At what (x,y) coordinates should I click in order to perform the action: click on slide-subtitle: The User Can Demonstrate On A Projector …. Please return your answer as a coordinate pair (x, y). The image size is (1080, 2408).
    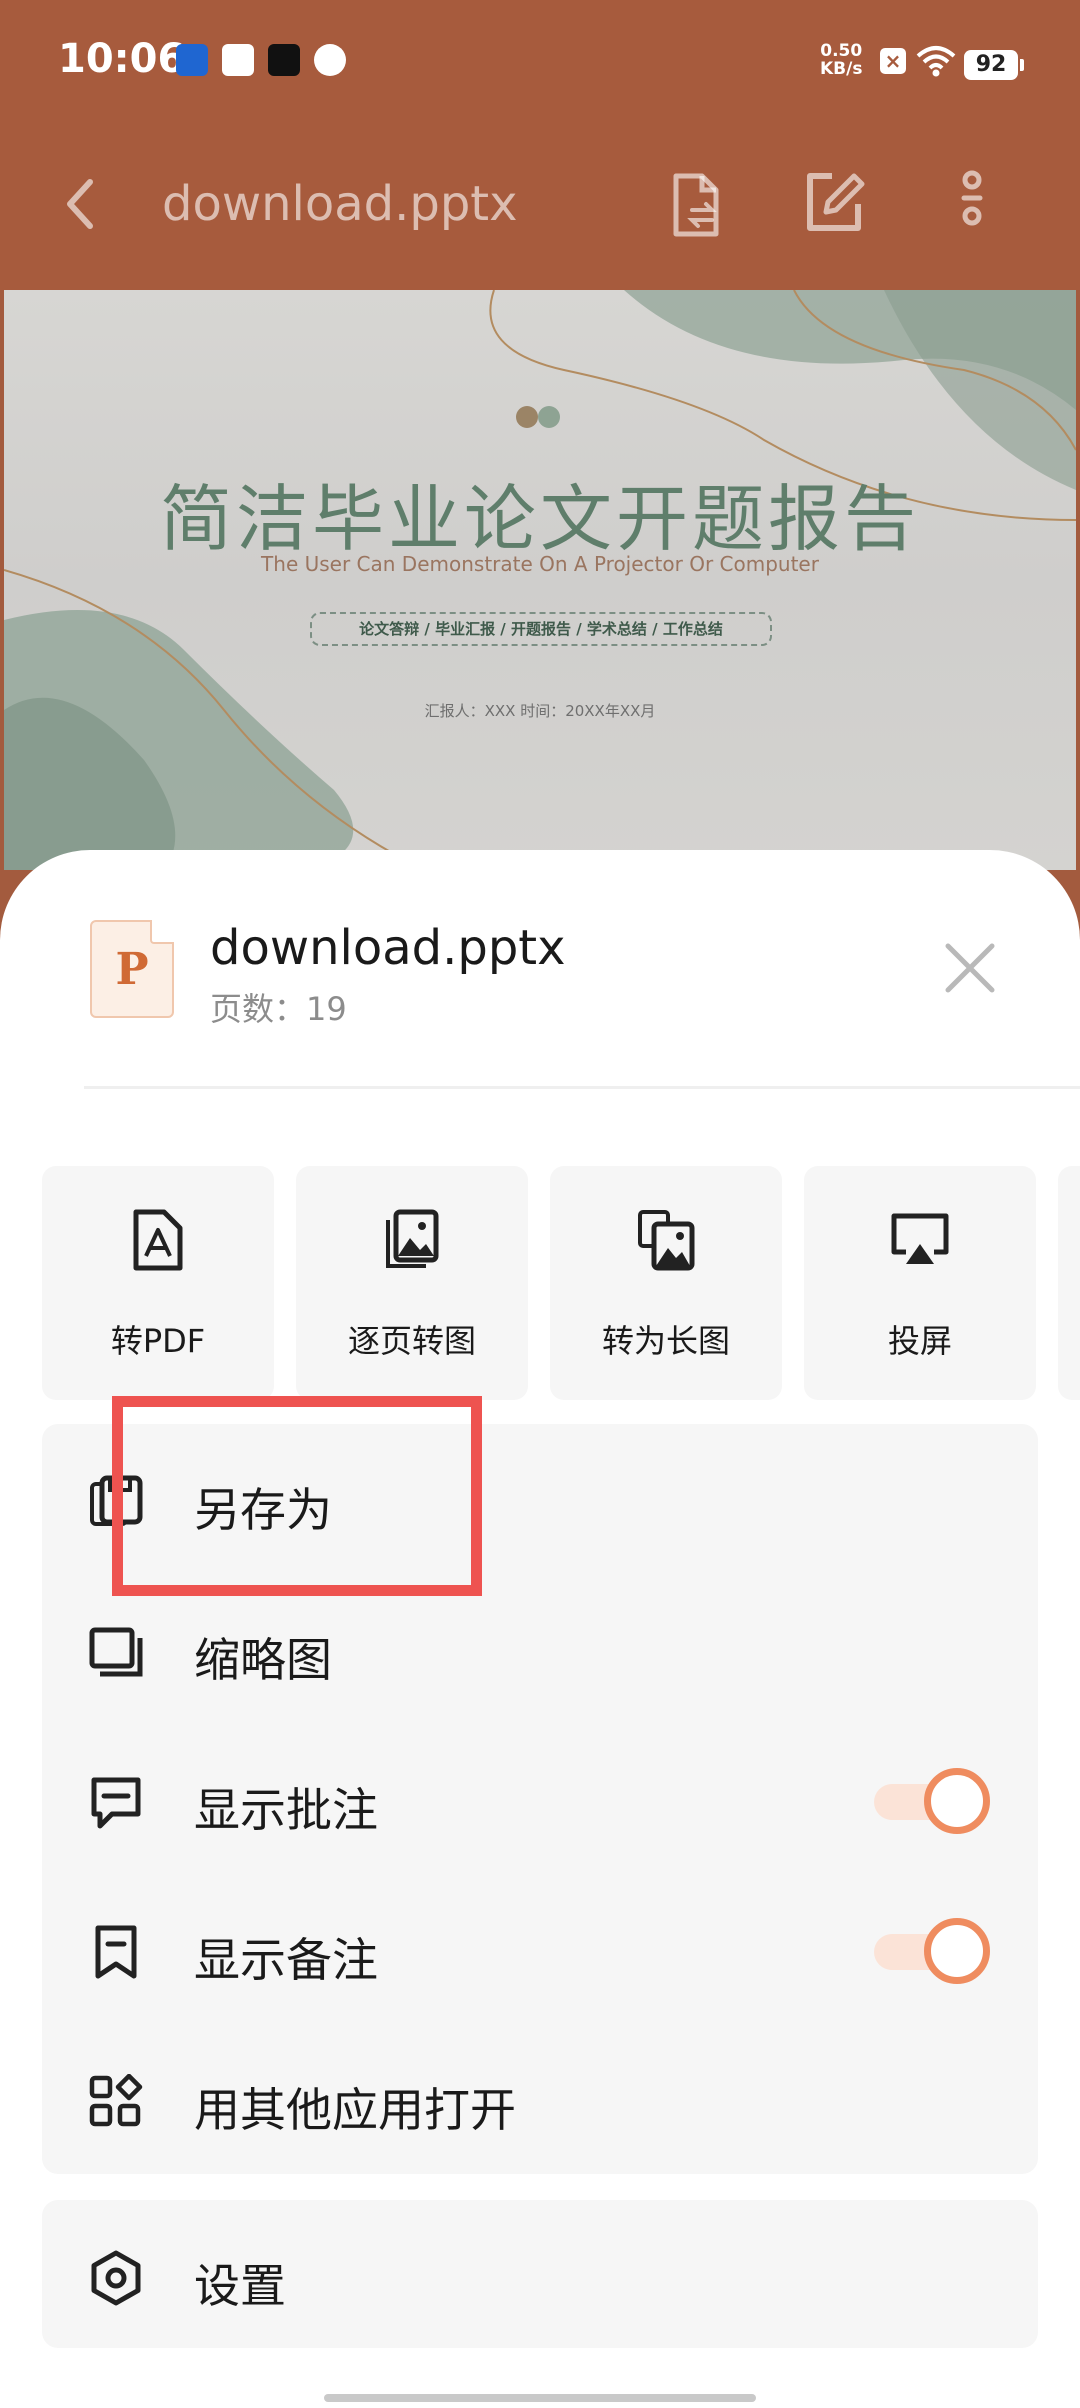
    Looking at the image, I should click on (540, 564).